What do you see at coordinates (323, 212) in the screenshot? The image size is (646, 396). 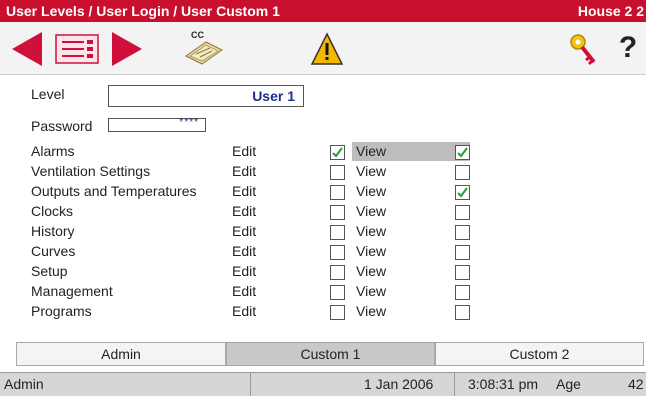 I see `permission-row: Clocks Edit View` at bounding box center [323, 212].